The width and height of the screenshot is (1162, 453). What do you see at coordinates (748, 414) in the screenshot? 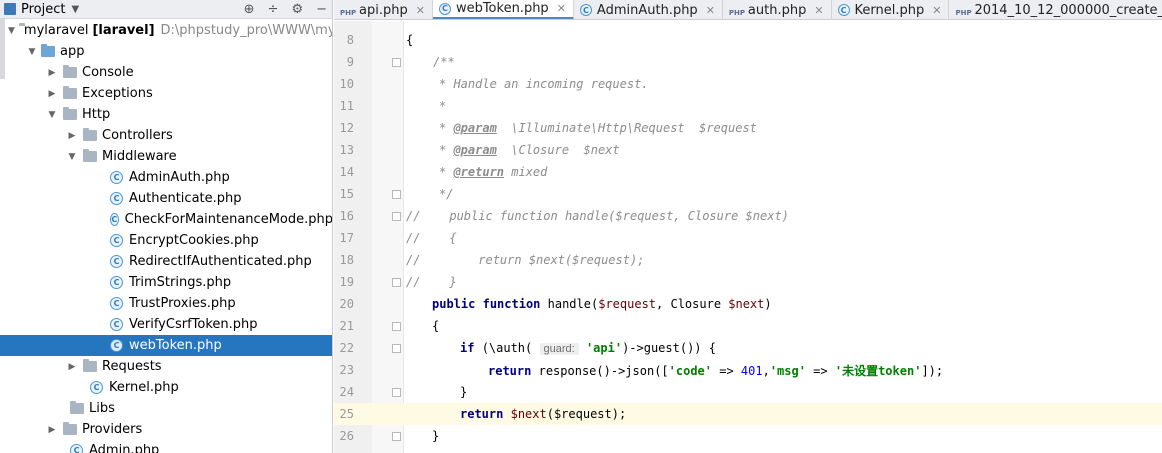
I see `code-line-current: 25 return $next($request);` at bounding box center [748, 414].